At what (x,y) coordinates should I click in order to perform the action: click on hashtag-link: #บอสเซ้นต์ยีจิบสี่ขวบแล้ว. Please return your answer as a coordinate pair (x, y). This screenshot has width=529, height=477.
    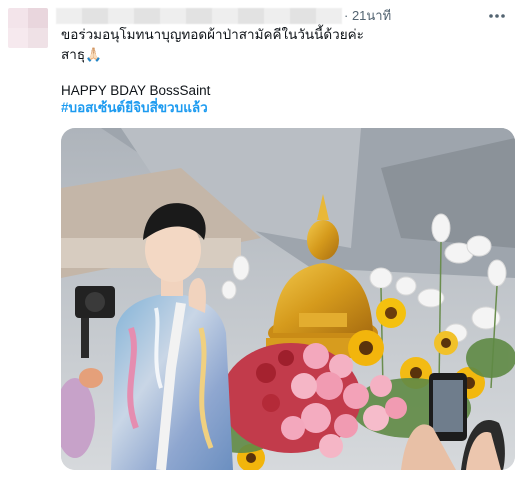
    Looking at the image, I should click on (134, 108).